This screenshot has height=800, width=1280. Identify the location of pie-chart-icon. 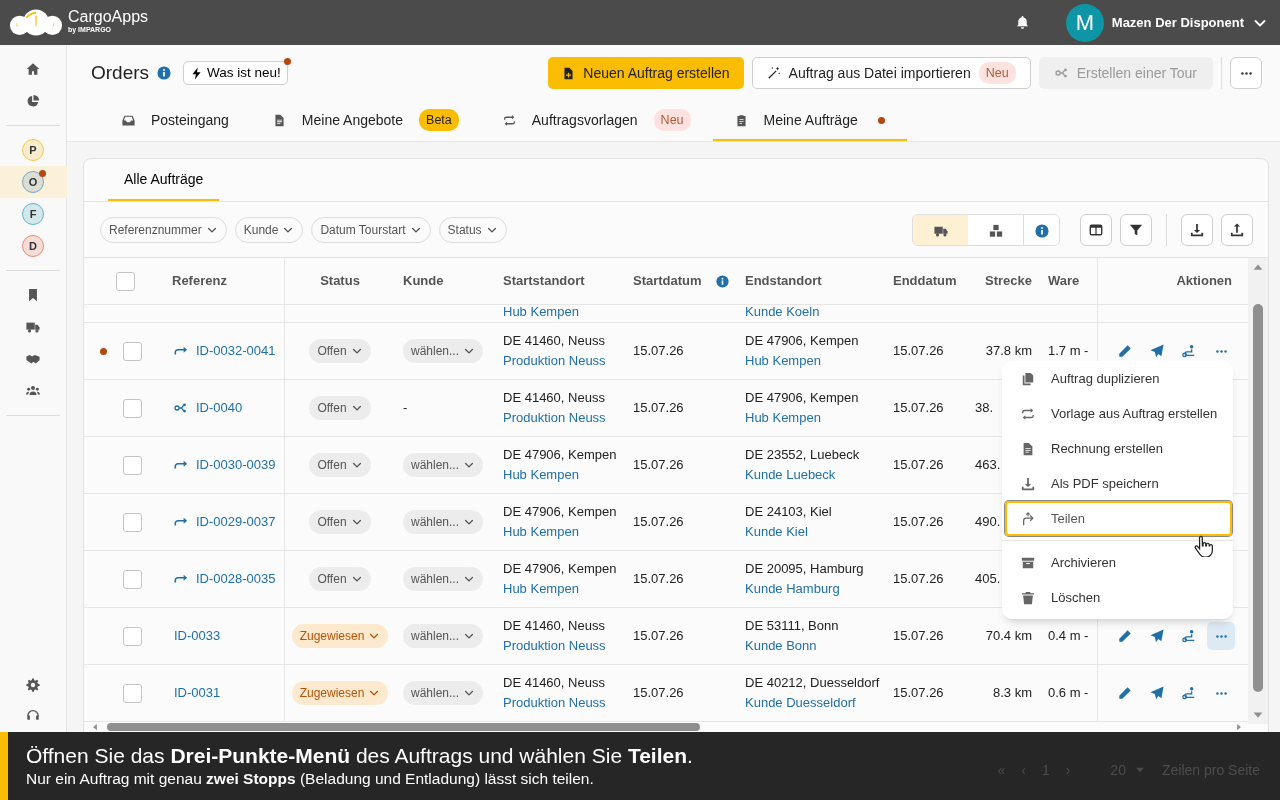
(33, 101).